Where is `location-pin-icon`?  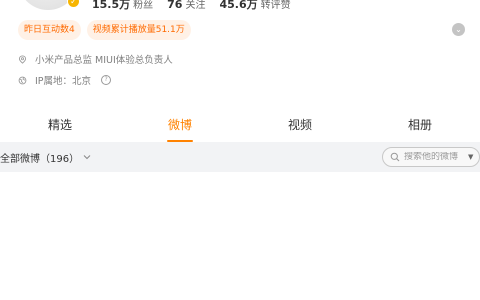 location-pin-icon is located at coordinates (22, 59).